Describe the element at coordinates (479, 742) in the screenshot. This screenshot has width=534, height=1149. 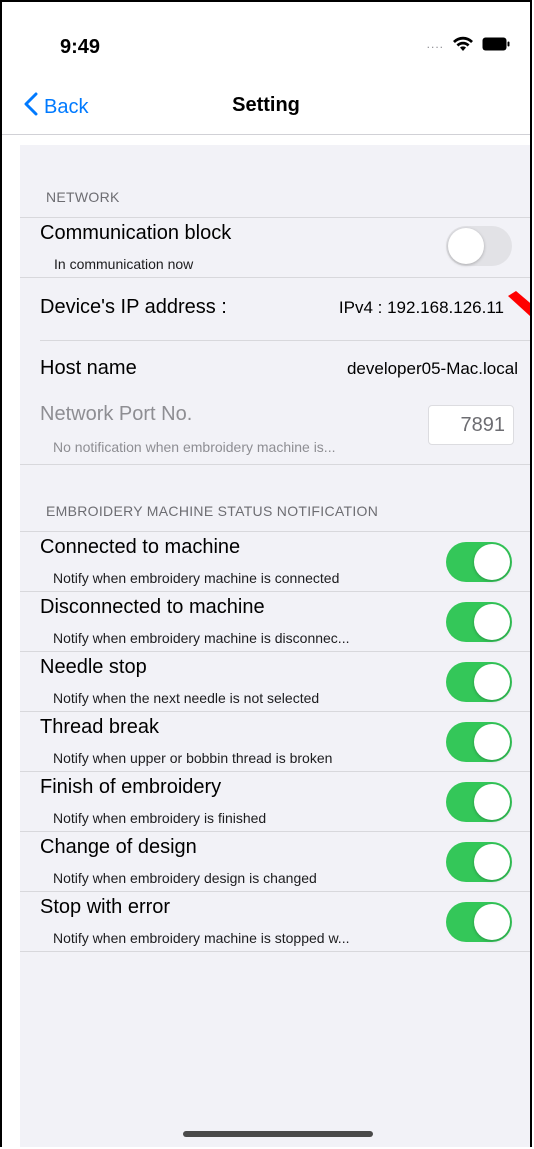
I see `thread-break-toggle` at that location.